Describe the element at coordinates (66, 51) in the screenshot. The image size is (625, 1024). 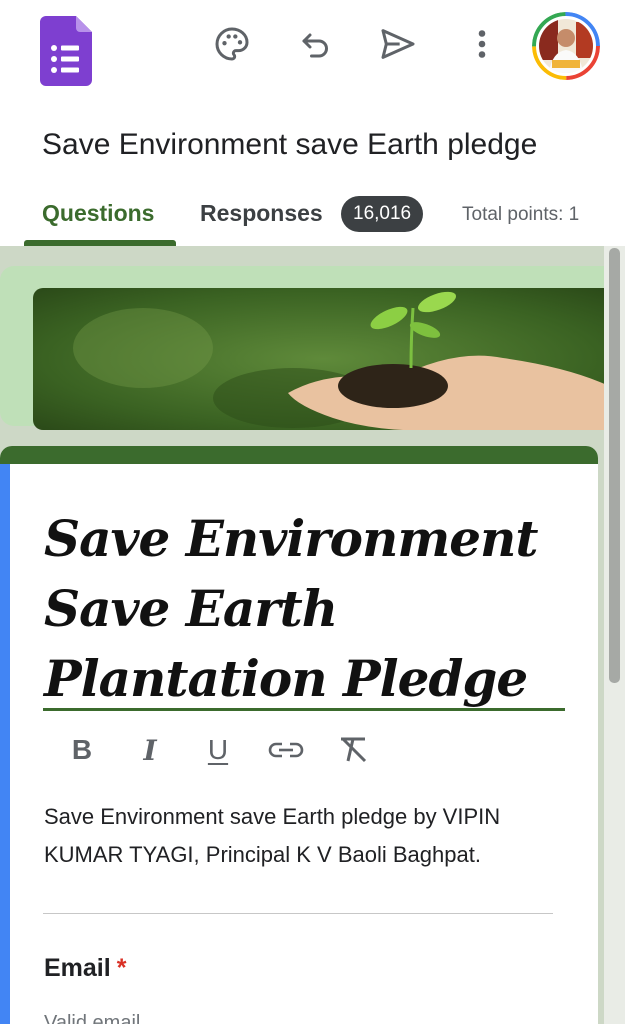
I see `google-forms-icon` at that location.